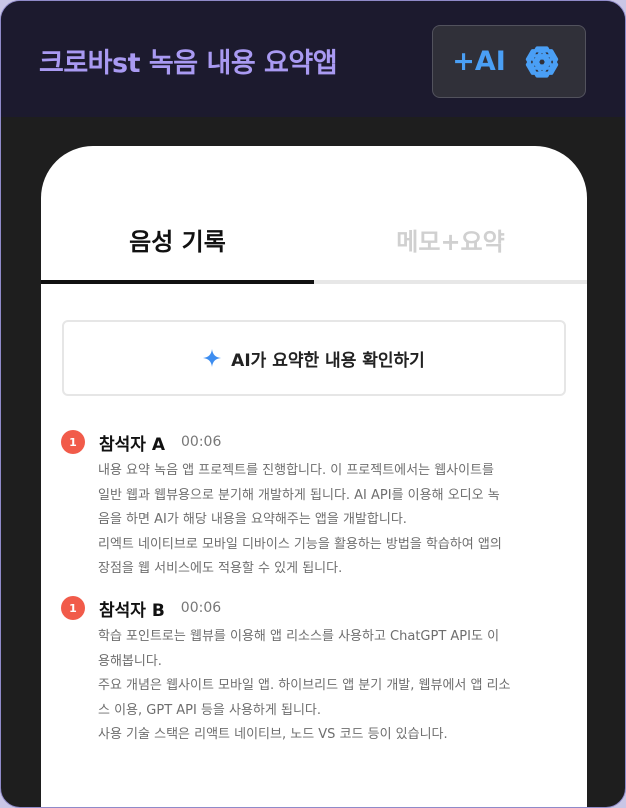  I want to click on entry-text-line: 내용 요약 녹음 앱 프로젝트를 진행합니다. 이 프로젝트에서는 웹사이트를, so click(296, 470).